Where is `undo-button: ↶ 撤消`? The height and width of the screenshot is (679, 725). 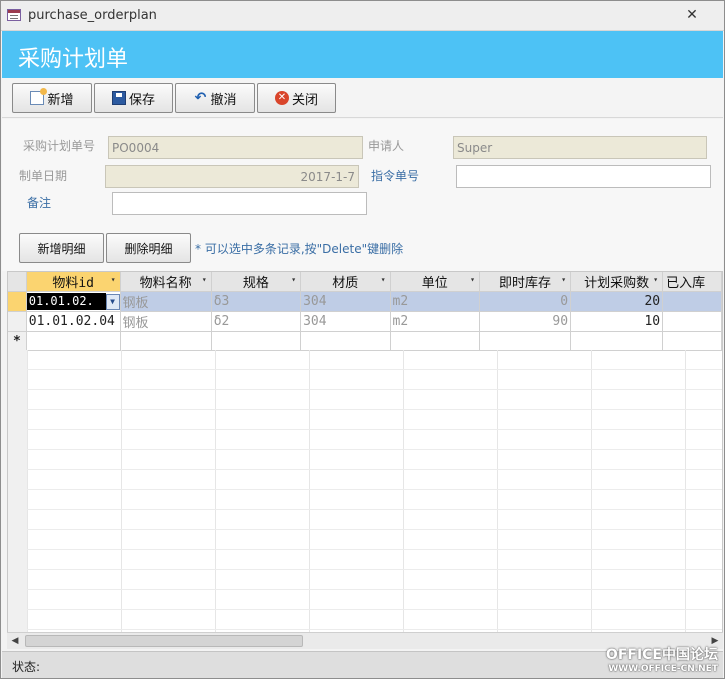
undo-button: ↶ 撤消 is located at coordinates (215, 98).